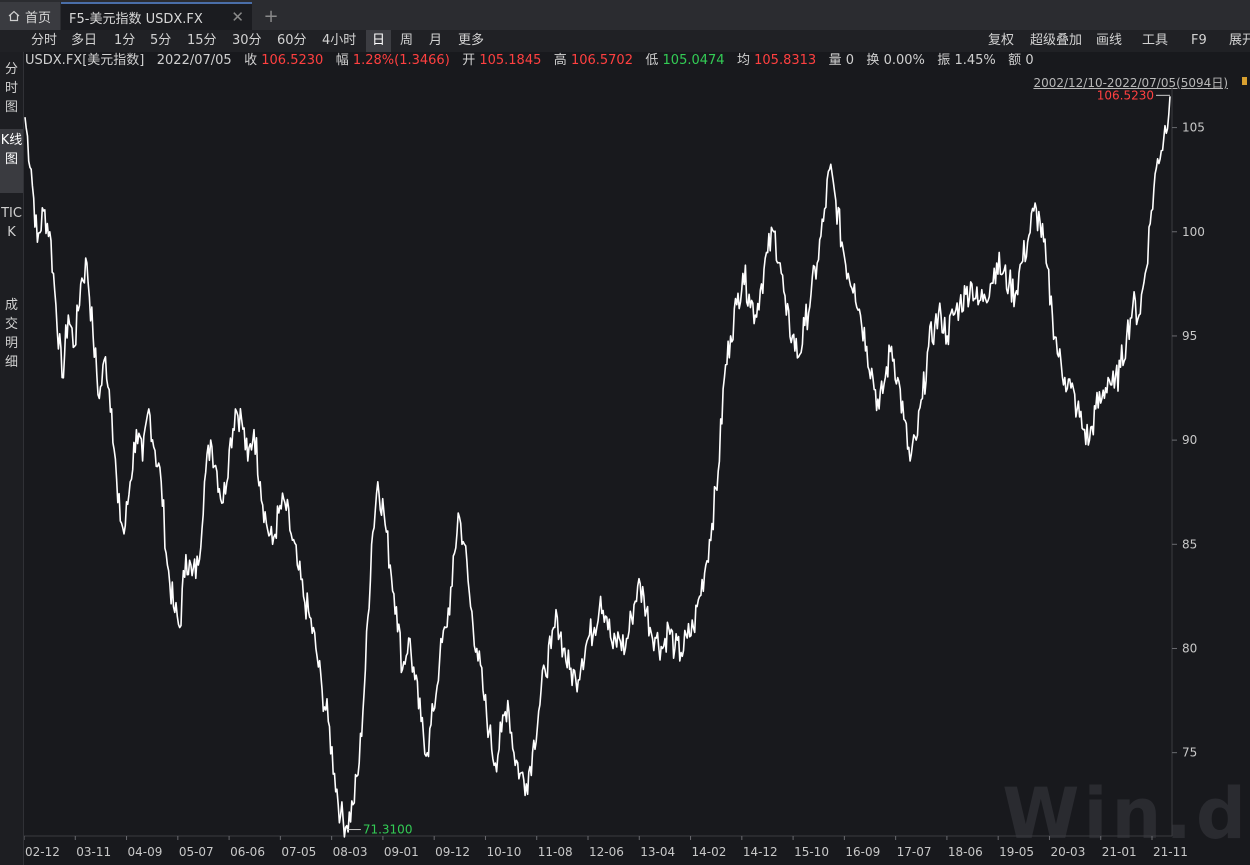  I want to click on sidebar-tab-tick: TICK, so click(11, 243).